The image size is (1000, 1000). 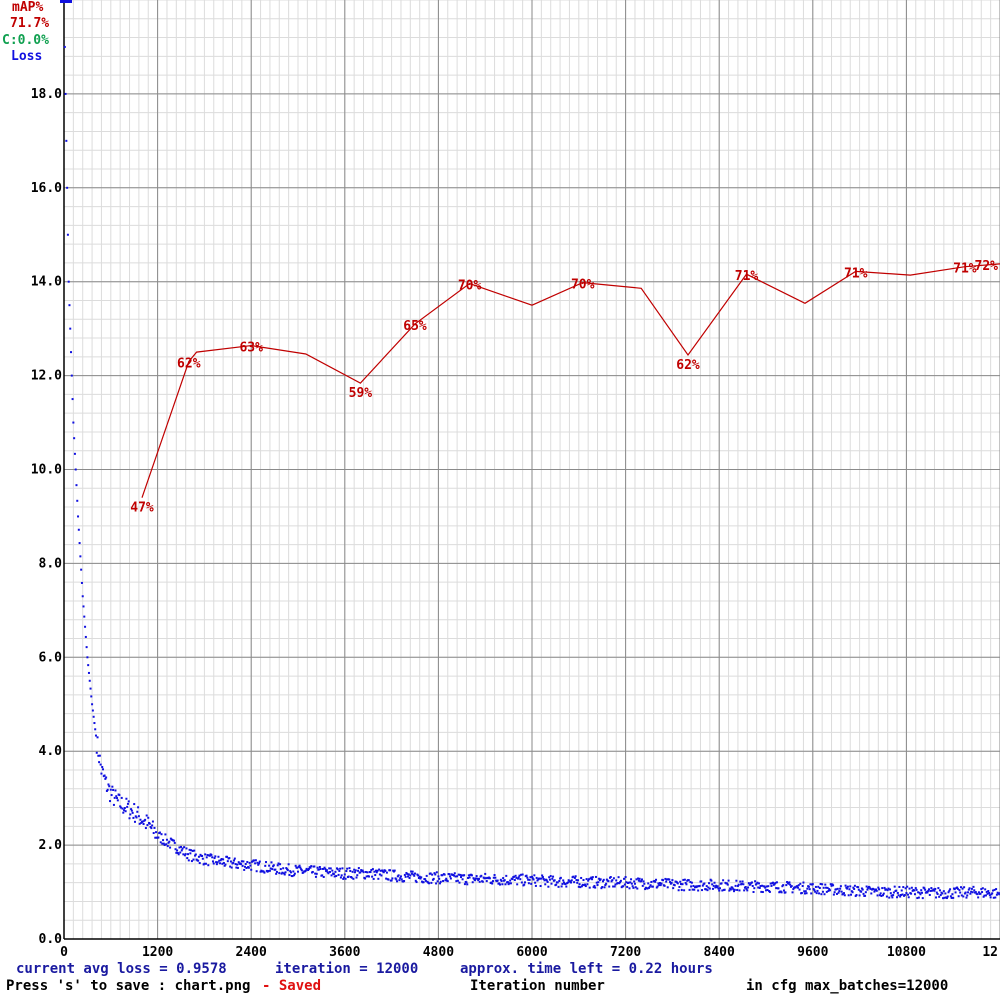 I want to click on map-label: 62%, so click(x=189, y=364).